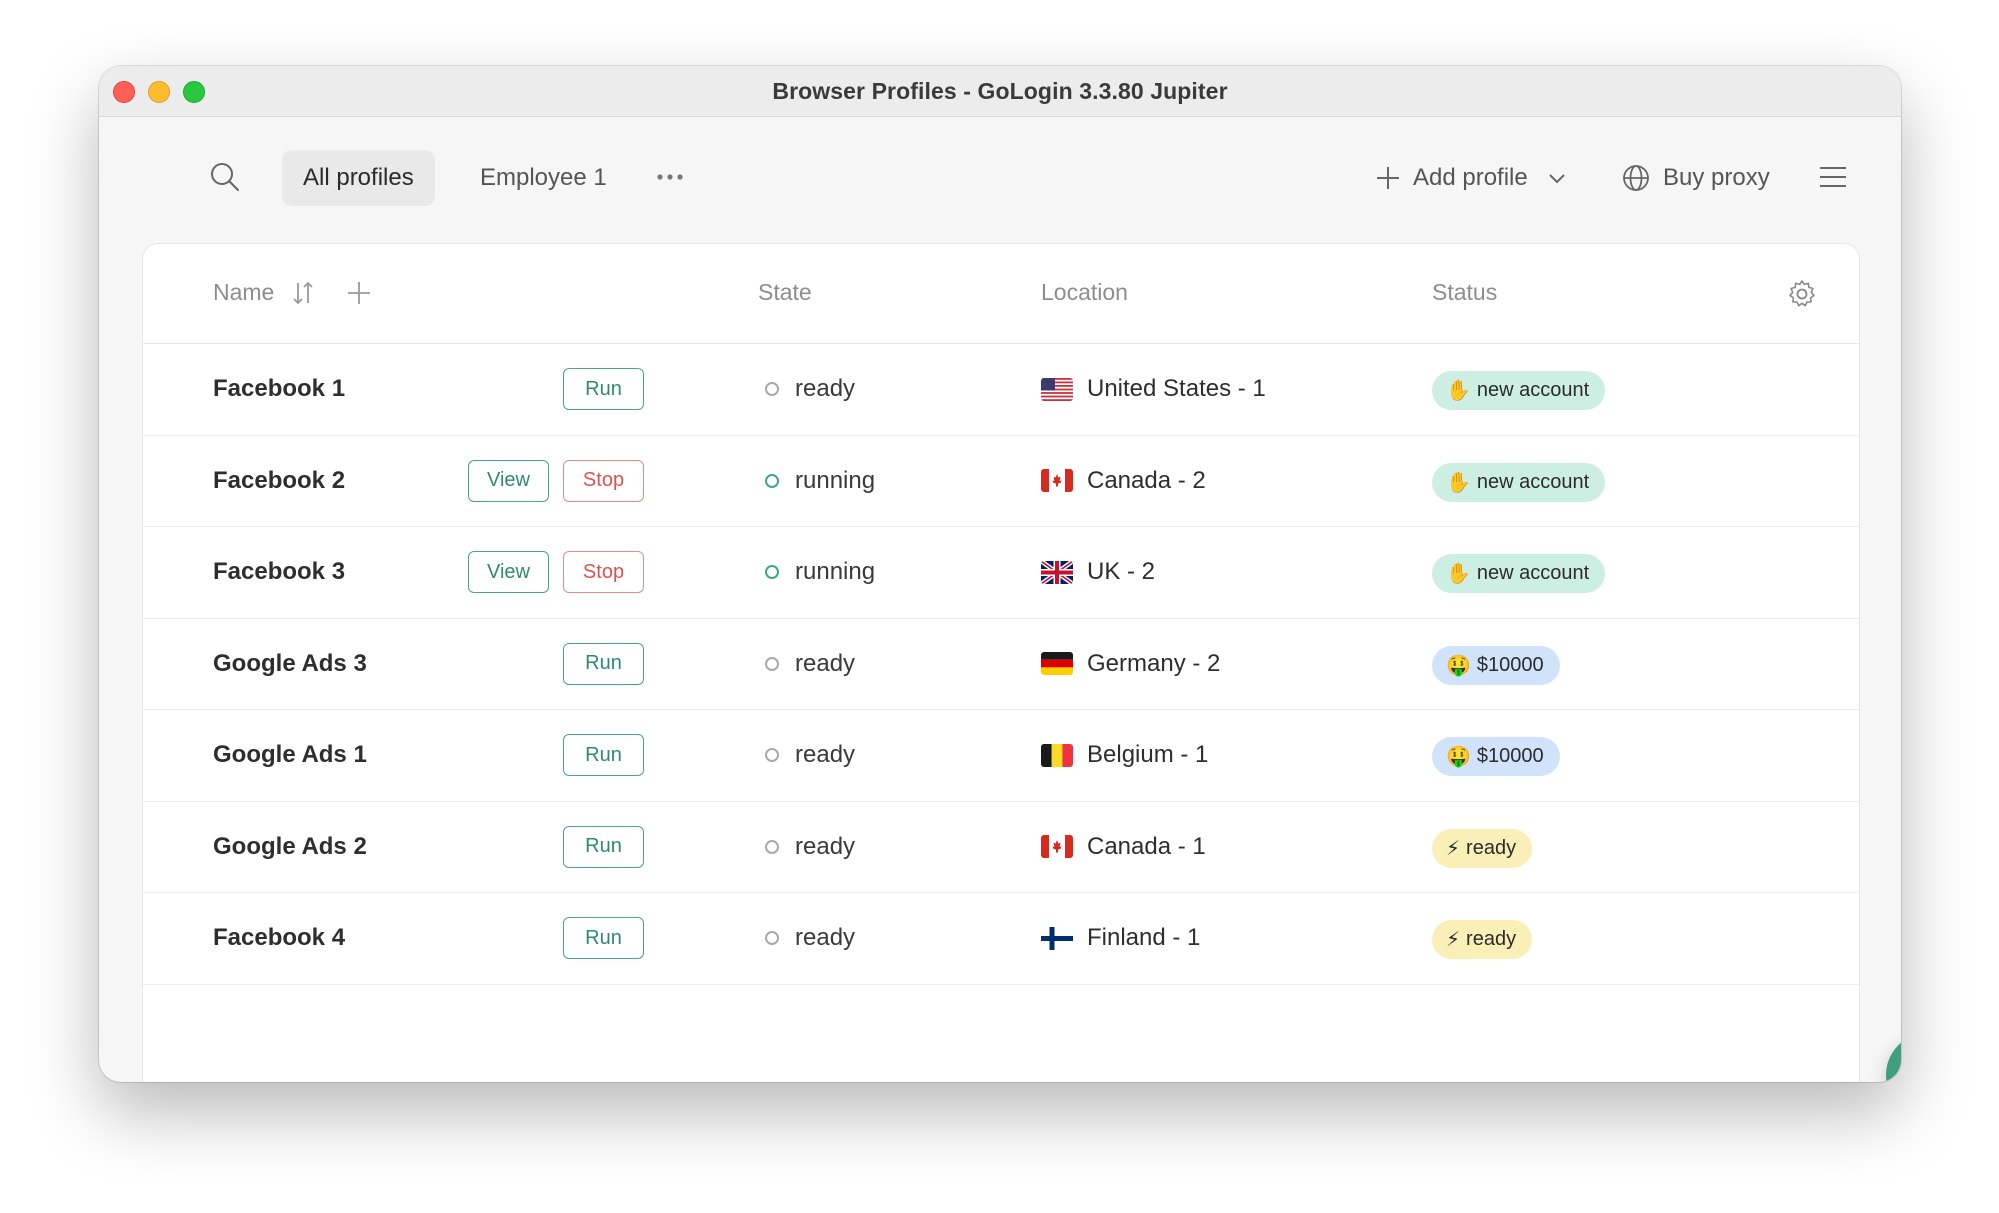 The height and width of the screenshot is (1213, 1999). What do you see at coordinates (1057, 389) in the screenshot?
I see `us-flag-icon` at bounding box center [1057, 389].